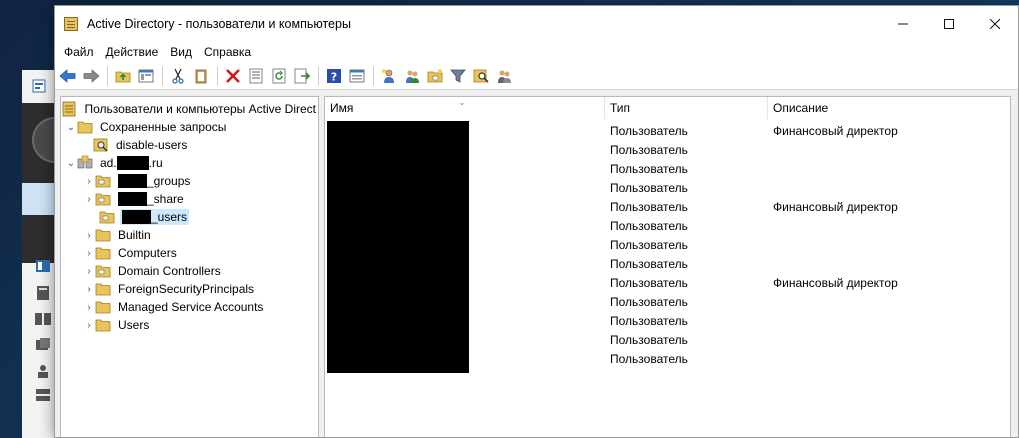  Describe the element at coordinates (154, 181) in the screenshot. I see `tree-label-ou-groups: _groups` at that location.